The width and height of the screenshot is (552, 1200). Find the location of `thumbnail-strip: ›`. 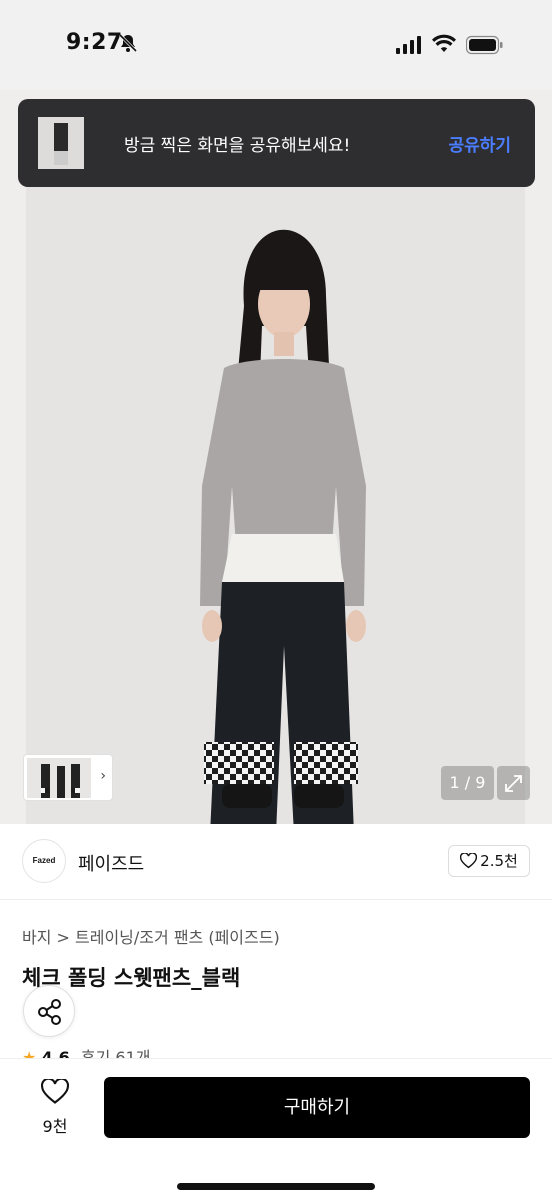

thumbnail-strip: › is located at coordinates (68, 777).